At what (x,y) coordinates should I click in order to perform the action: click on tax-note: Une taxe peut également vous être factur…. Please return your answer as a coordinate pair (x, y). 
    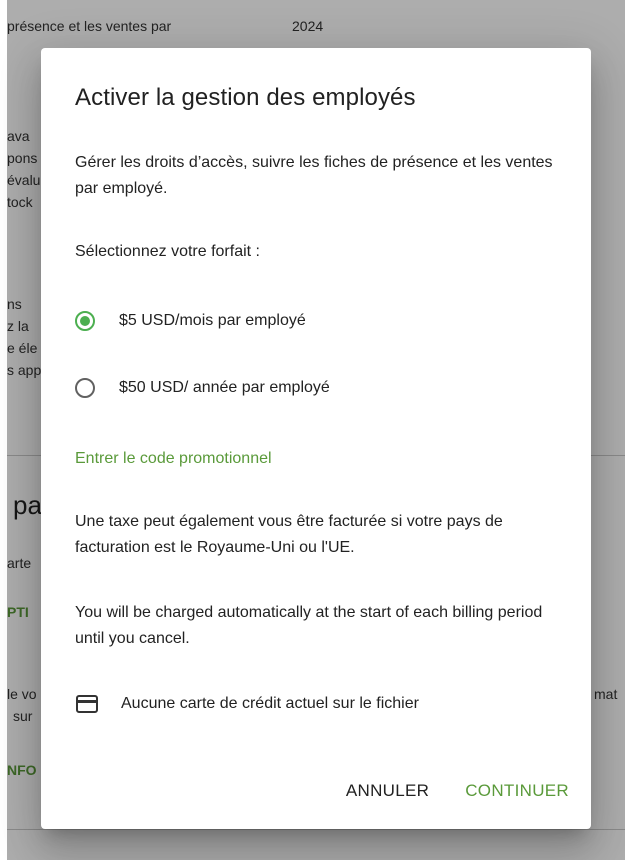
    Looking at the image, I should click on (289, 534).